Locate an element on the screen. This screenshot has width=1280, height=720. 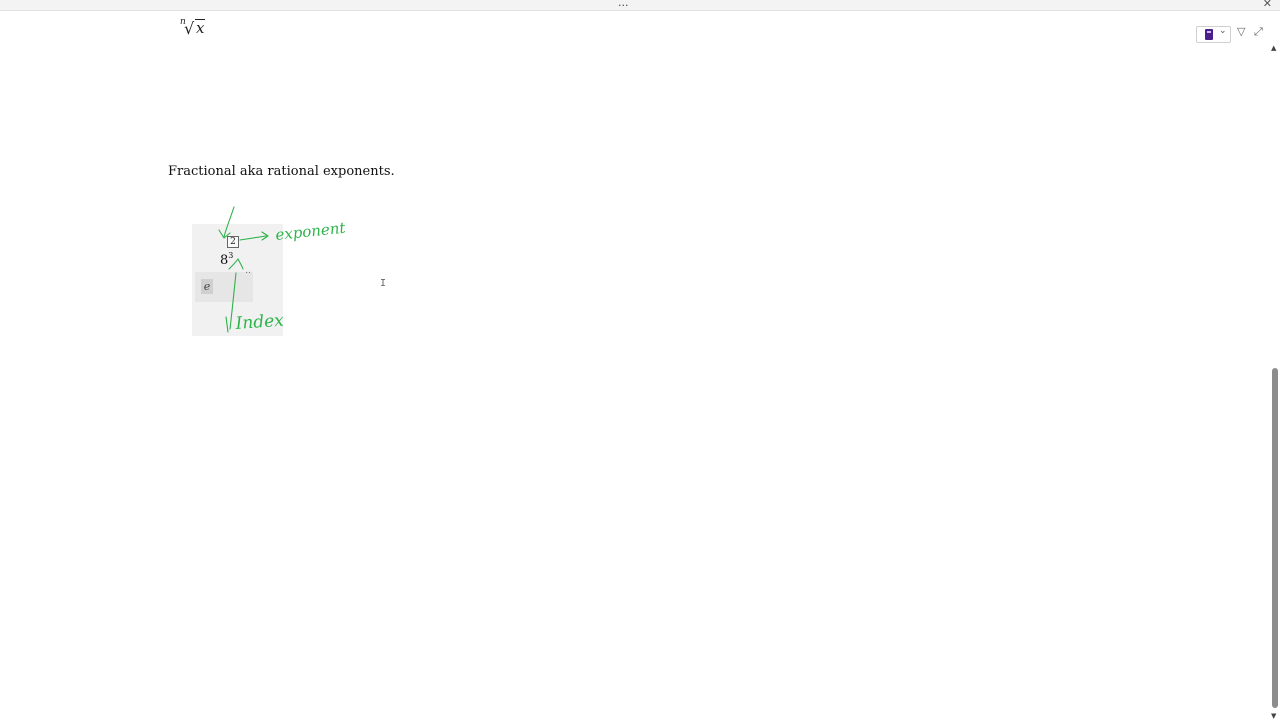
window-title-bar: ... ✕ is located at coordinates (640, 5).